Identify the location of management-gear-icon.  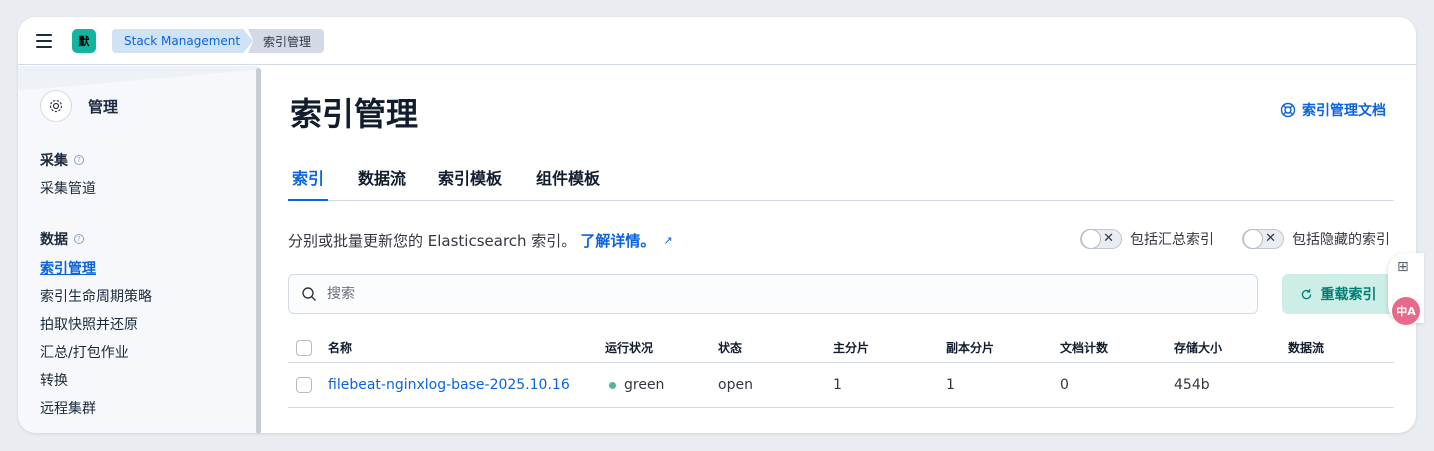
(56, 106).